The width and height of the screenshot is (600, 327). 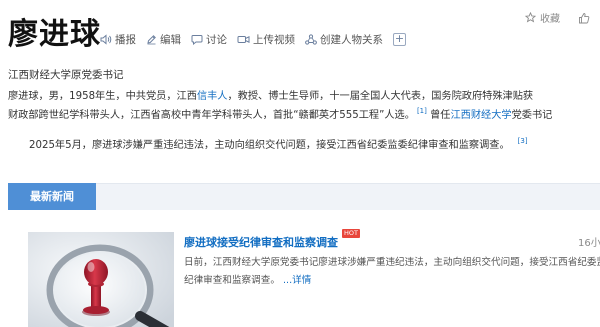 What do you see at coordinates (297, 280) in the screenshot?
I see `news-more-link: ...详情` at bounding box center [297, 280].